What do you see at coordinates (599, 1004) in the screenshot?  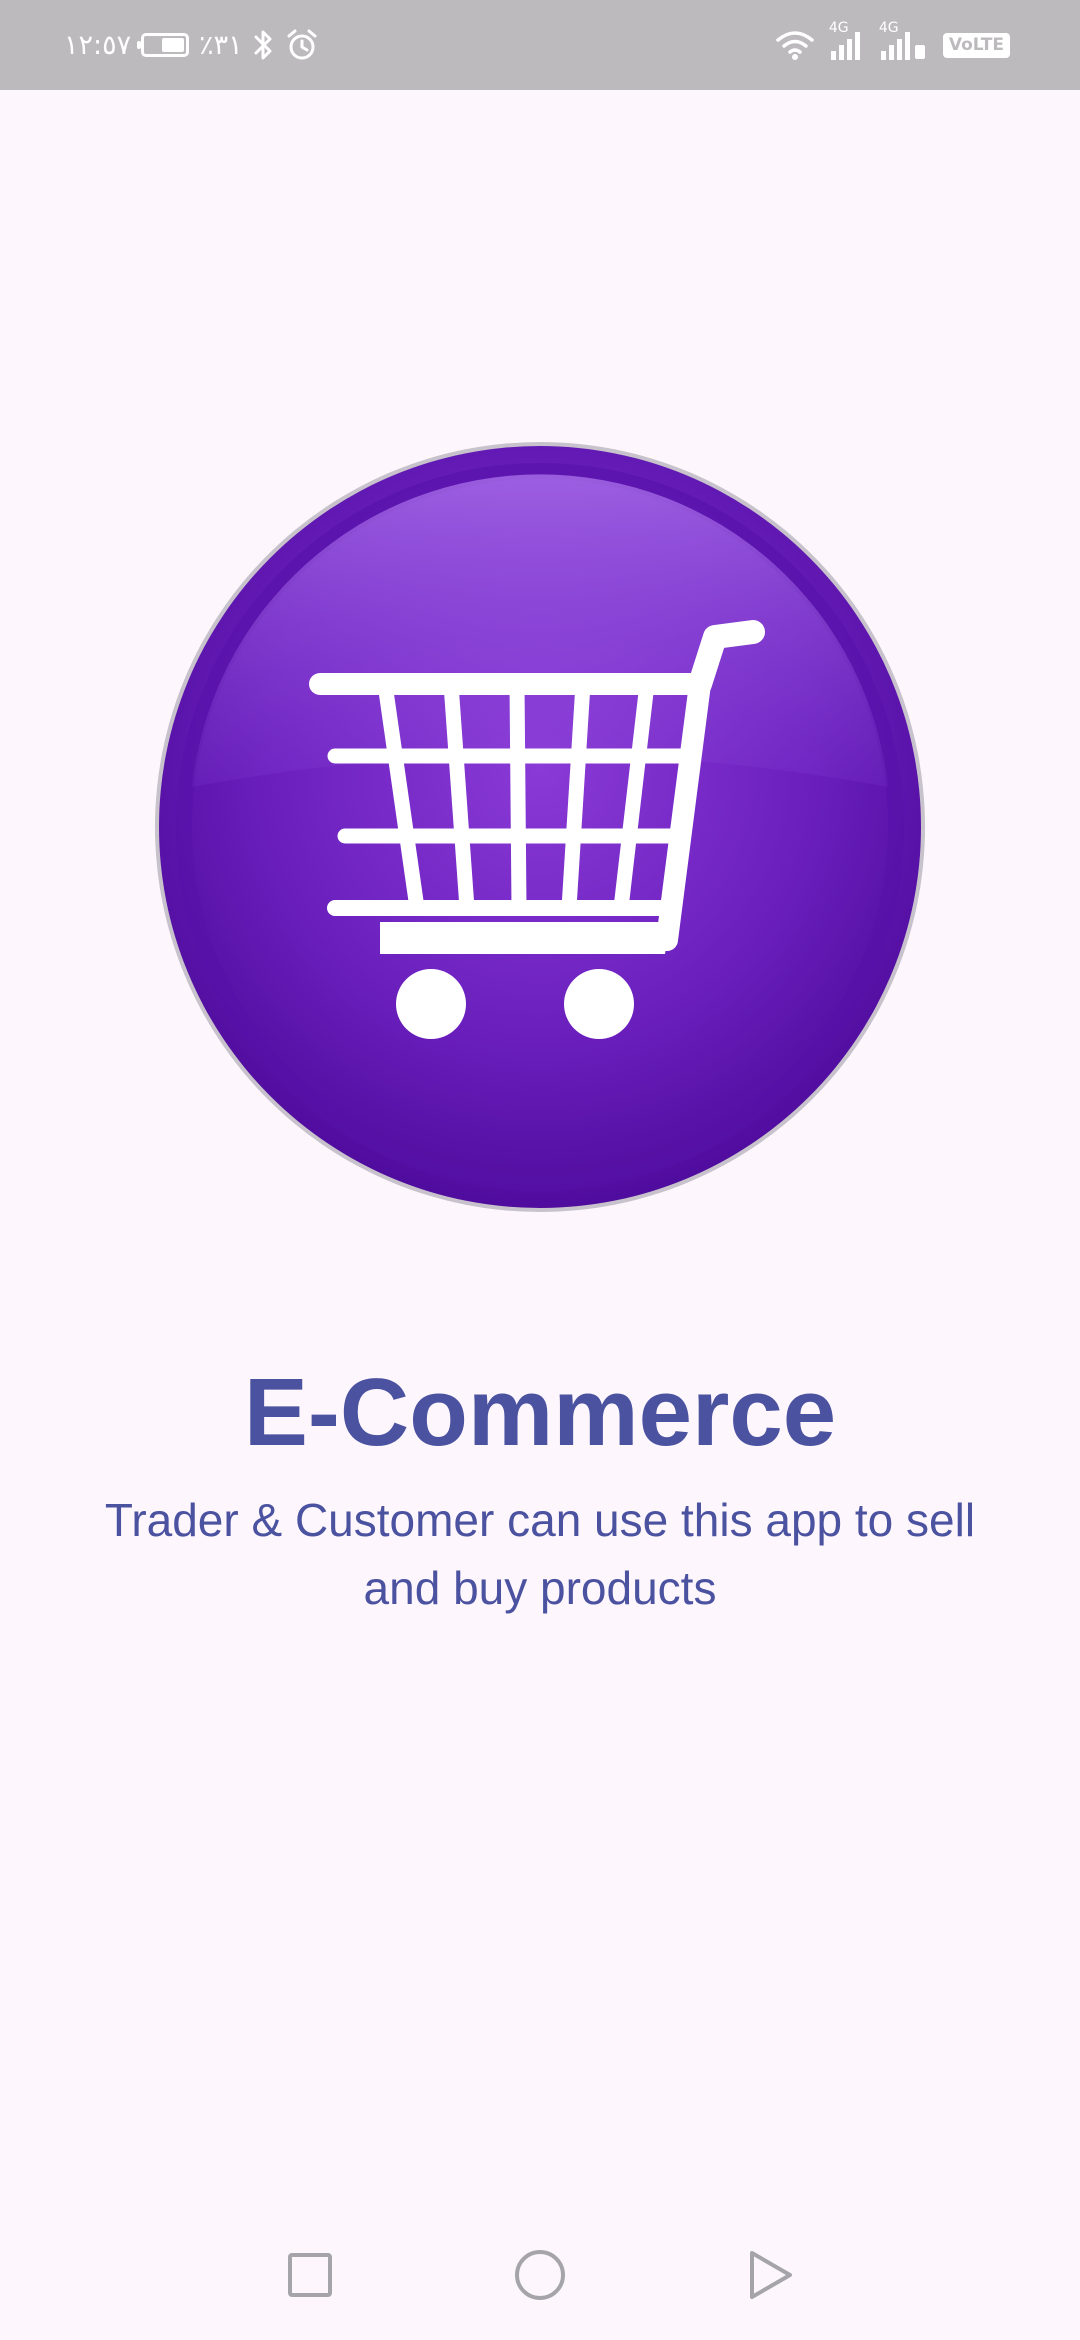 I see `cart-wheel-right` at bounding box center [599, 1004].